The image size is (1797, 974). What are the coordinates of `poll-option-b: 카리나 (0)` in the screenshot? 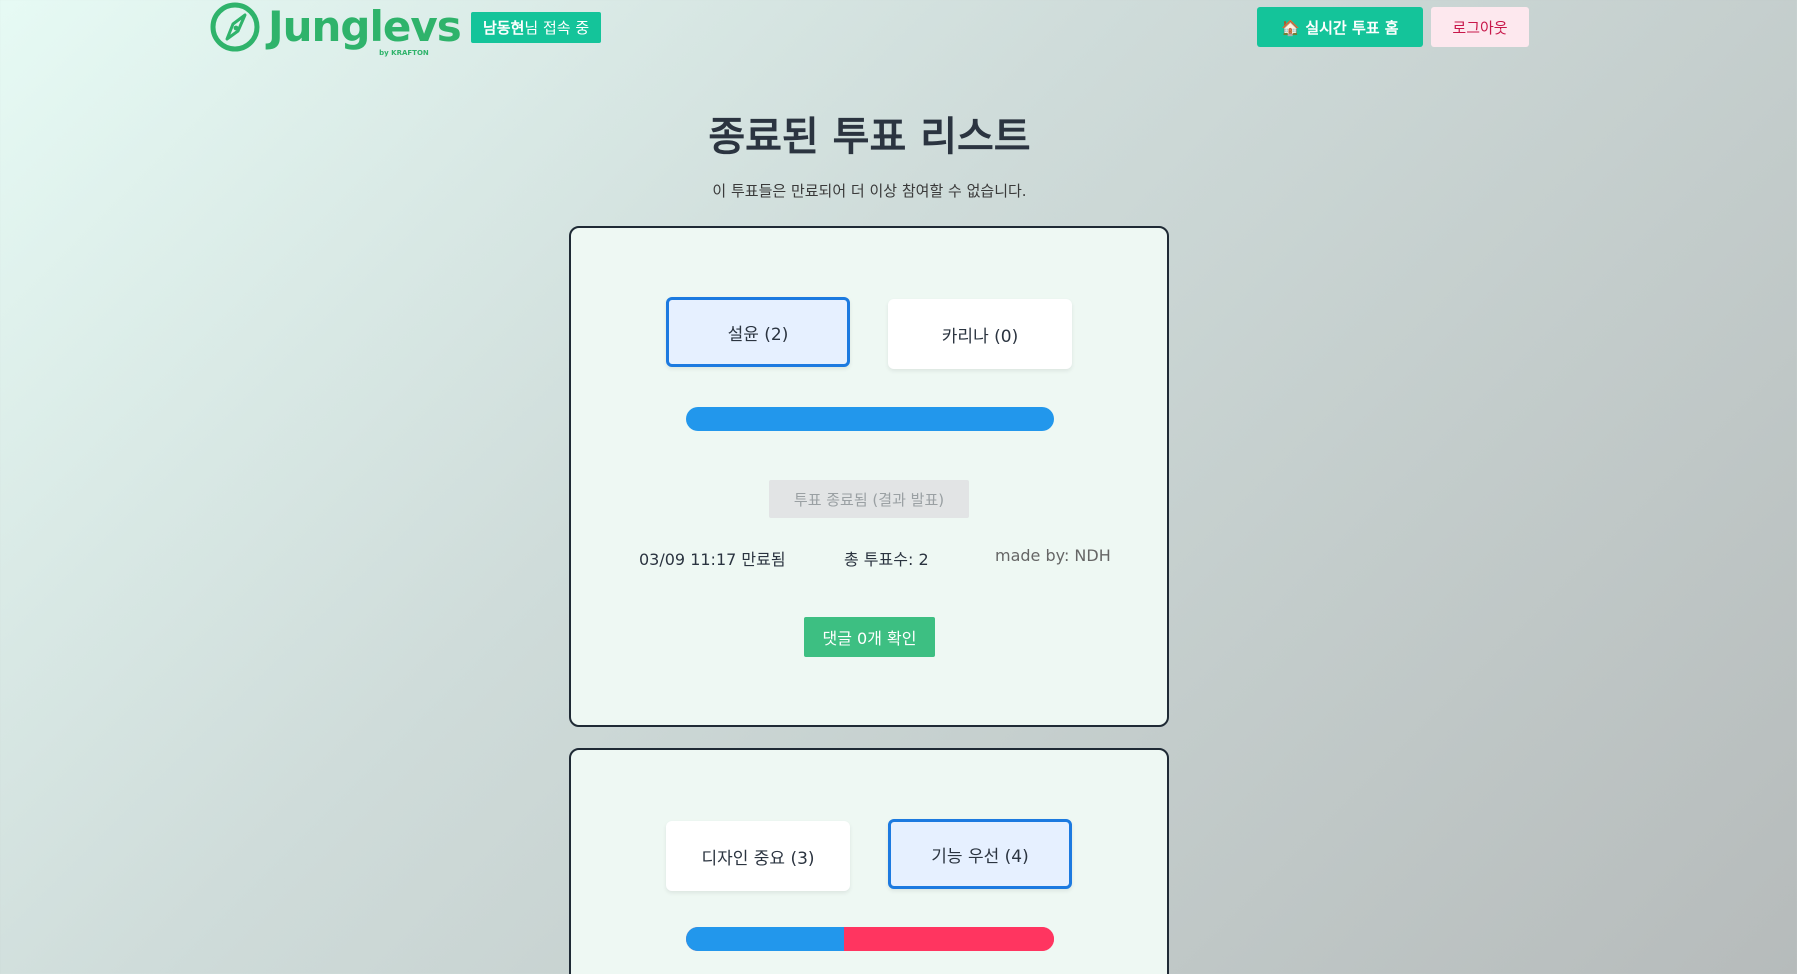 It's located at (980, 334).